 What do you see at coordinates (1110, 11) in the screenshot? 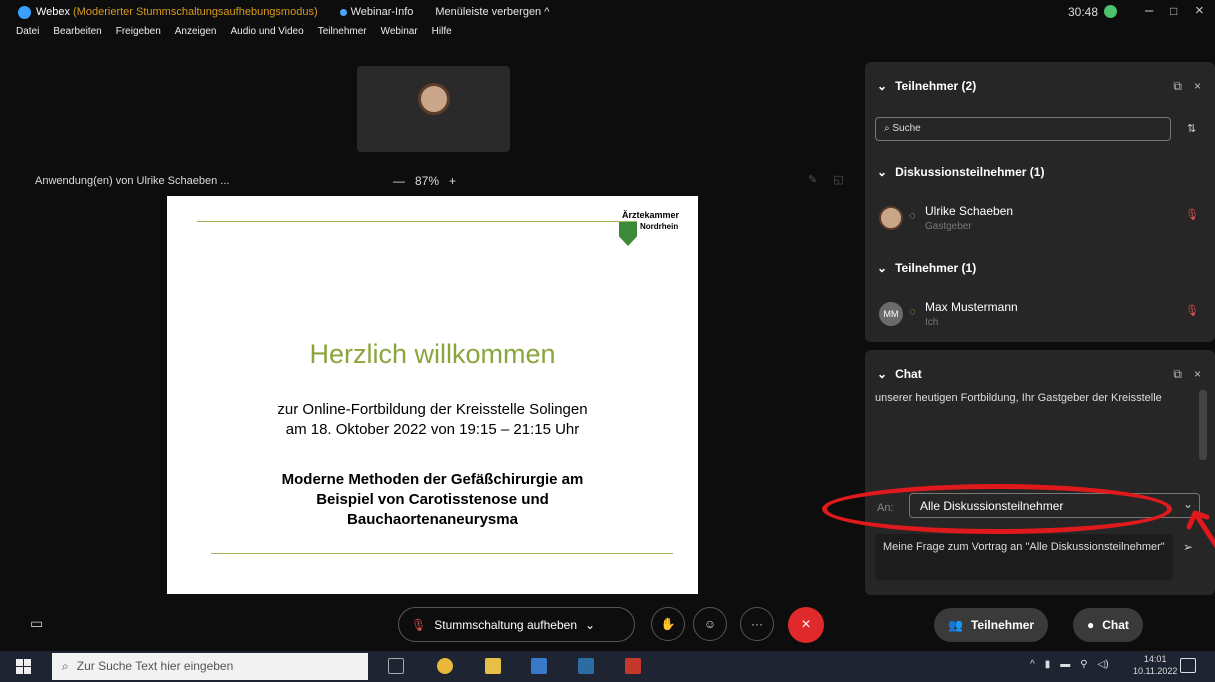
I see `status-icon` at bounding box center [1110, 11].